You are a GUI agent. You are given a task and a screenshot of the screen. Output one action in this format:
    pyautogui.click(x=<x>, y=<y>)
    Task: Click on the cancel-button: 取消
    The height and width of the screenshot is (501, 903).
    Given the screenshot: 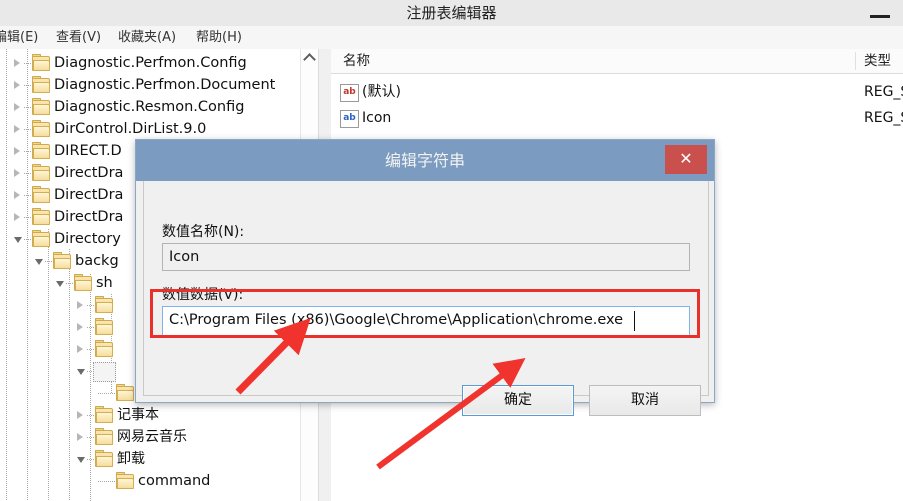 What is the action you would take?
    pyautogui.click(x=645, y=400)
    